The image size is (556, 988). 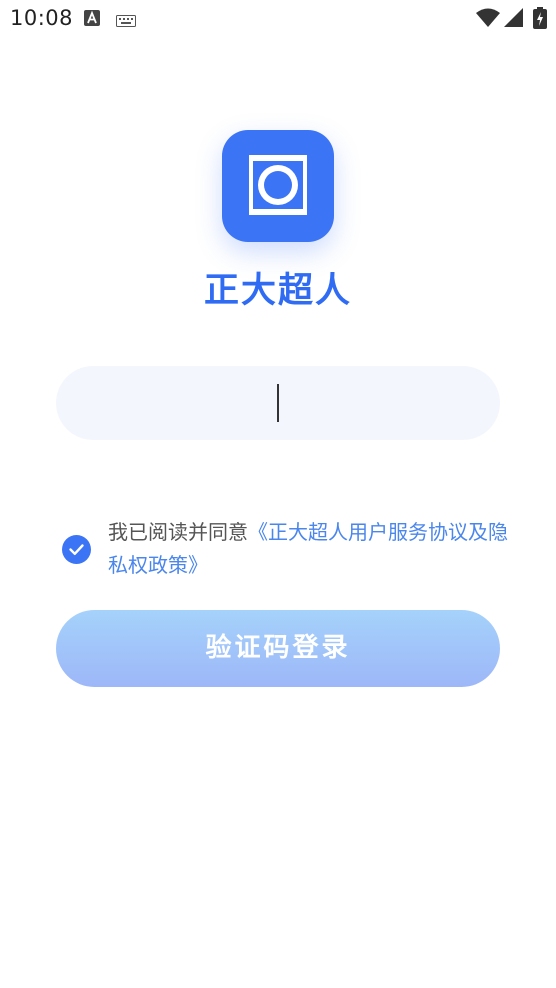 I want to click on agreement-checkbox, so click(x=76, y=549).